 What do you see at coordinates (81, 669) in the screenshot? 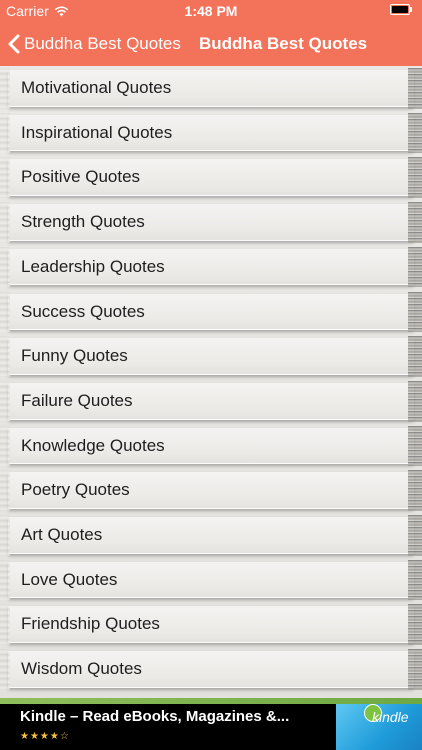
I see `list-item-label: Wisdom Quotes` at bounding box center [81, 669].